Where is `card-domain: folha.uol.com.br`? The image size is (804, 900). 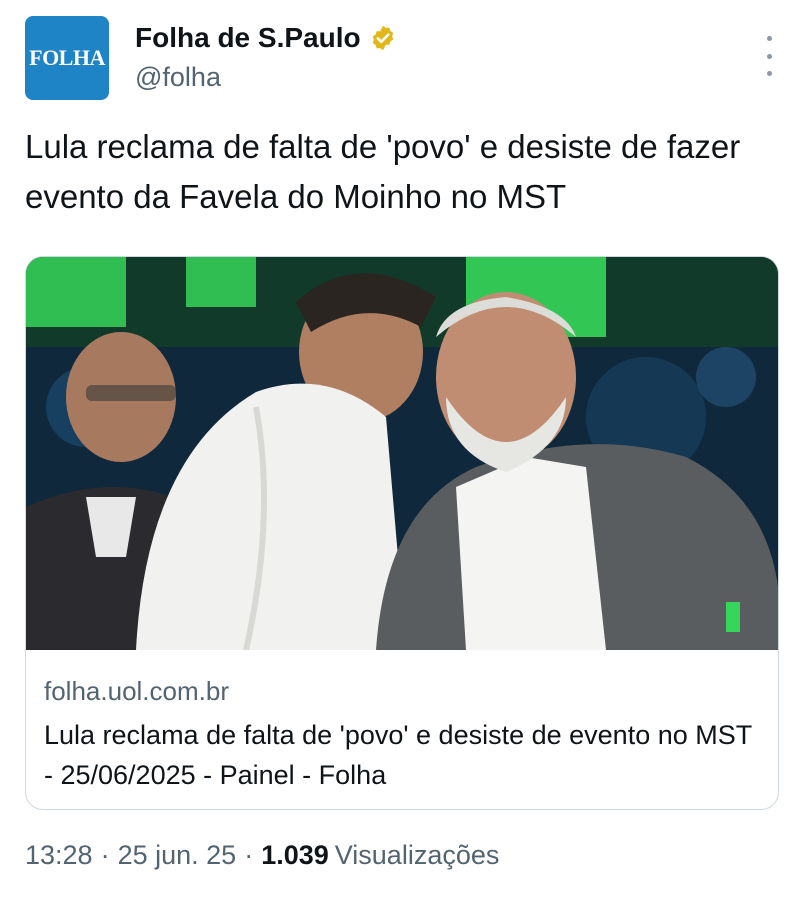 card-domain: folha.uol.com.br is located at coordinates (136, 691).